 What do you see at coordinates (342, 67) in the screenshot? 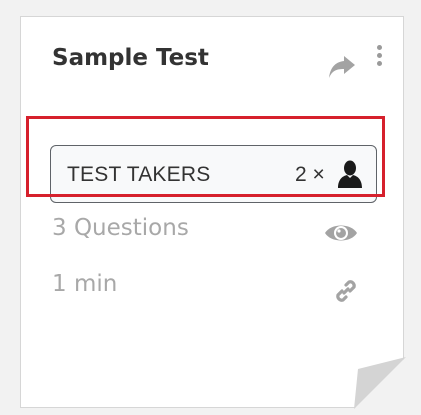
I see `share-icon` at bounding box center [342, 67].